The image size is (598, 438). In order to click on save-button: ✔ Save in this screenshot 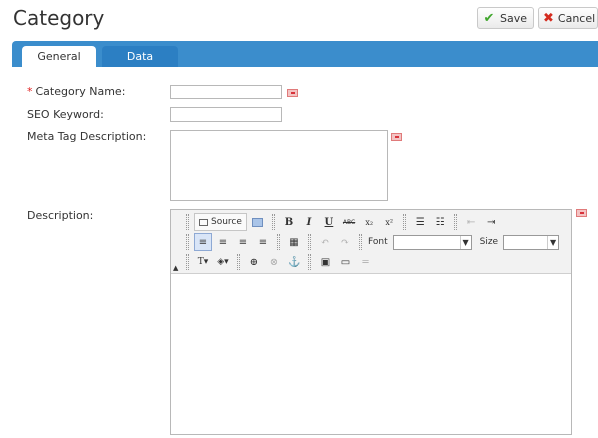, I will do `click(505, 18)`.